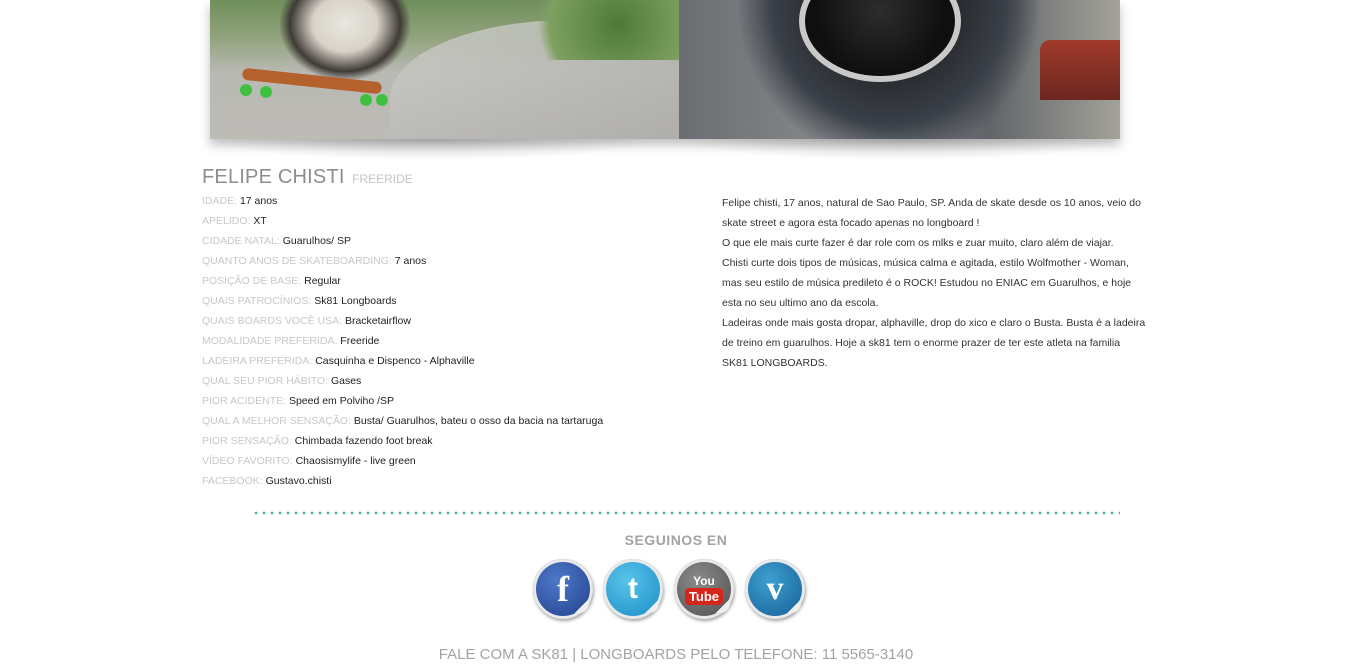 This screenshot has height=664, width=1352. What do you see at coordinates (252, 281) in the screenshot?
I see `stat-label: POSIÇÃO DE BASE:` at bounding box center [252, 281].